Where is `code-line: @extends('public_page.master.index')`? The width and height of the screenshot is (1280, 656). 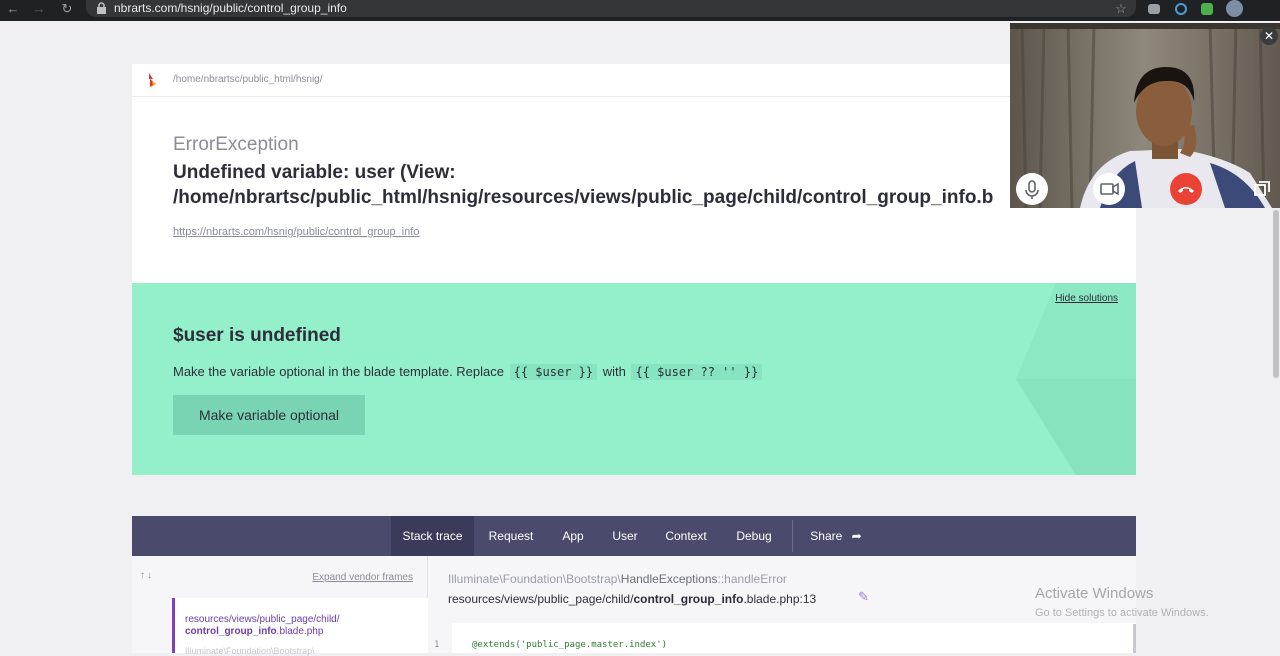 code-line: @extends('public_page.master.index') is located at coordinates (570, 645).